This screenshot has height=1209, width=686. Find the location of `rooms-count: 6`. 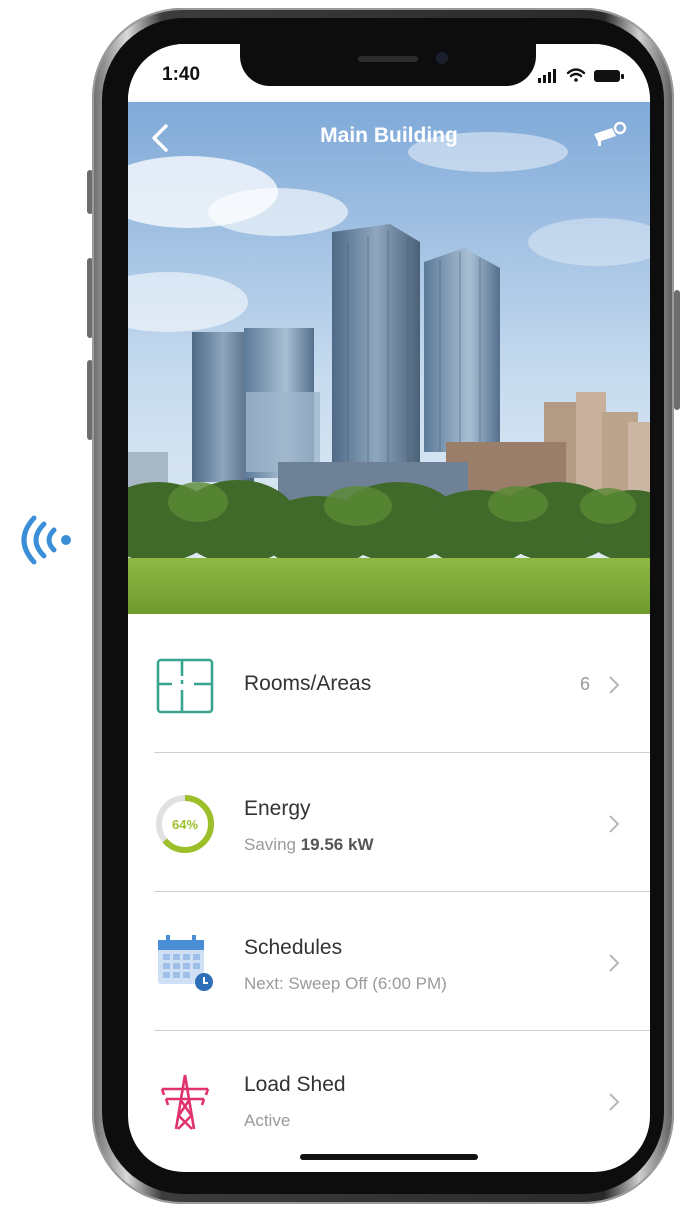

rooms-count: 6 is located at coordinates (585, 684).